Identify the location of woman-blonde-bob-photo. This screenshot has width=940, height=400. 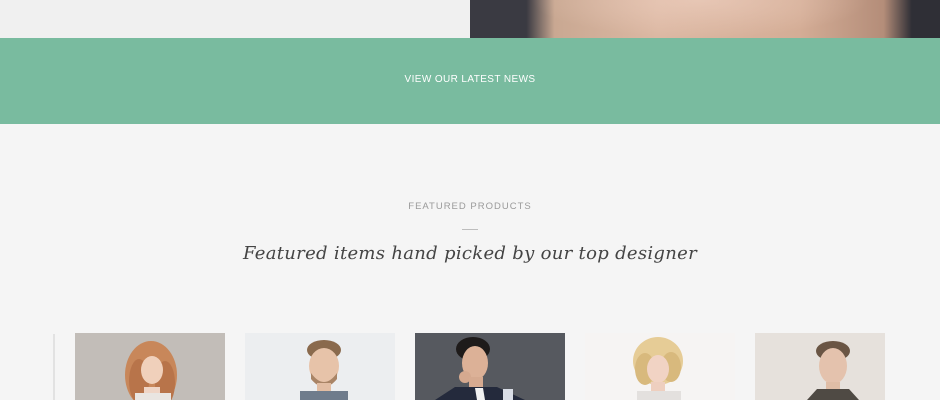
(660, 366).